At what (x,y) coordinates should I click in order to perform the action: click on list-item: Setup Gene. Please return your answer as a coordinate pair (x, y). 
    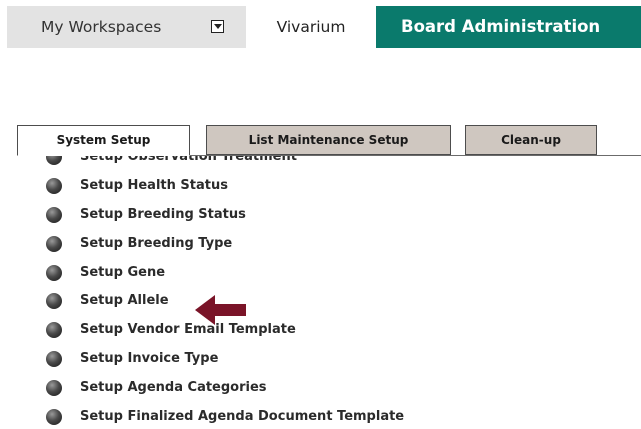
    Looking at the image, I should click on (320, 273).